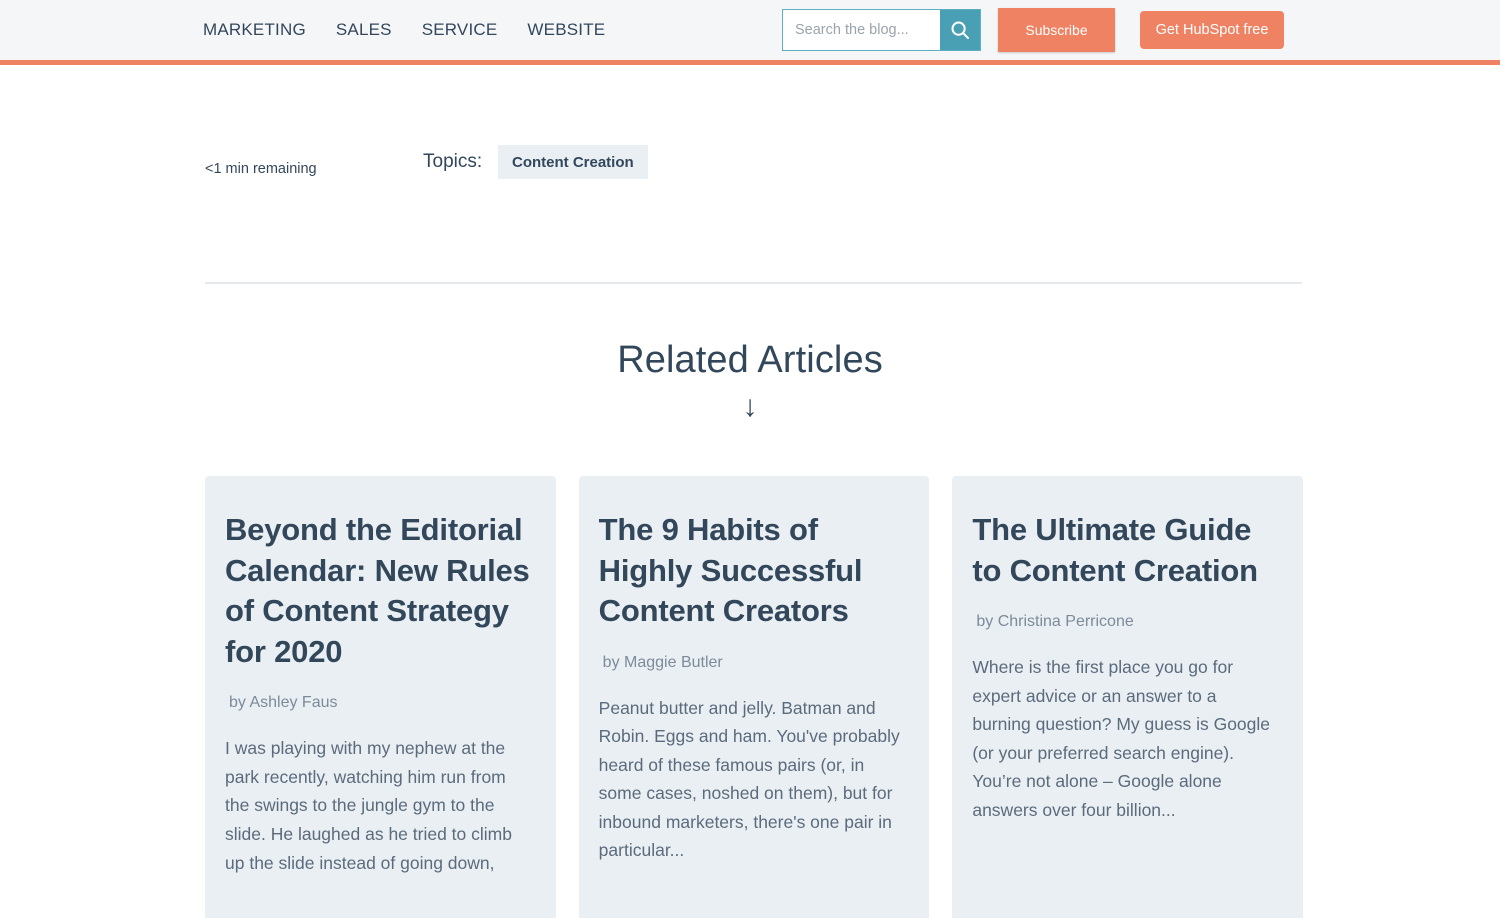 This screenshot has height=918, width=1500. I want to click on blog-search, so click(881, 30).